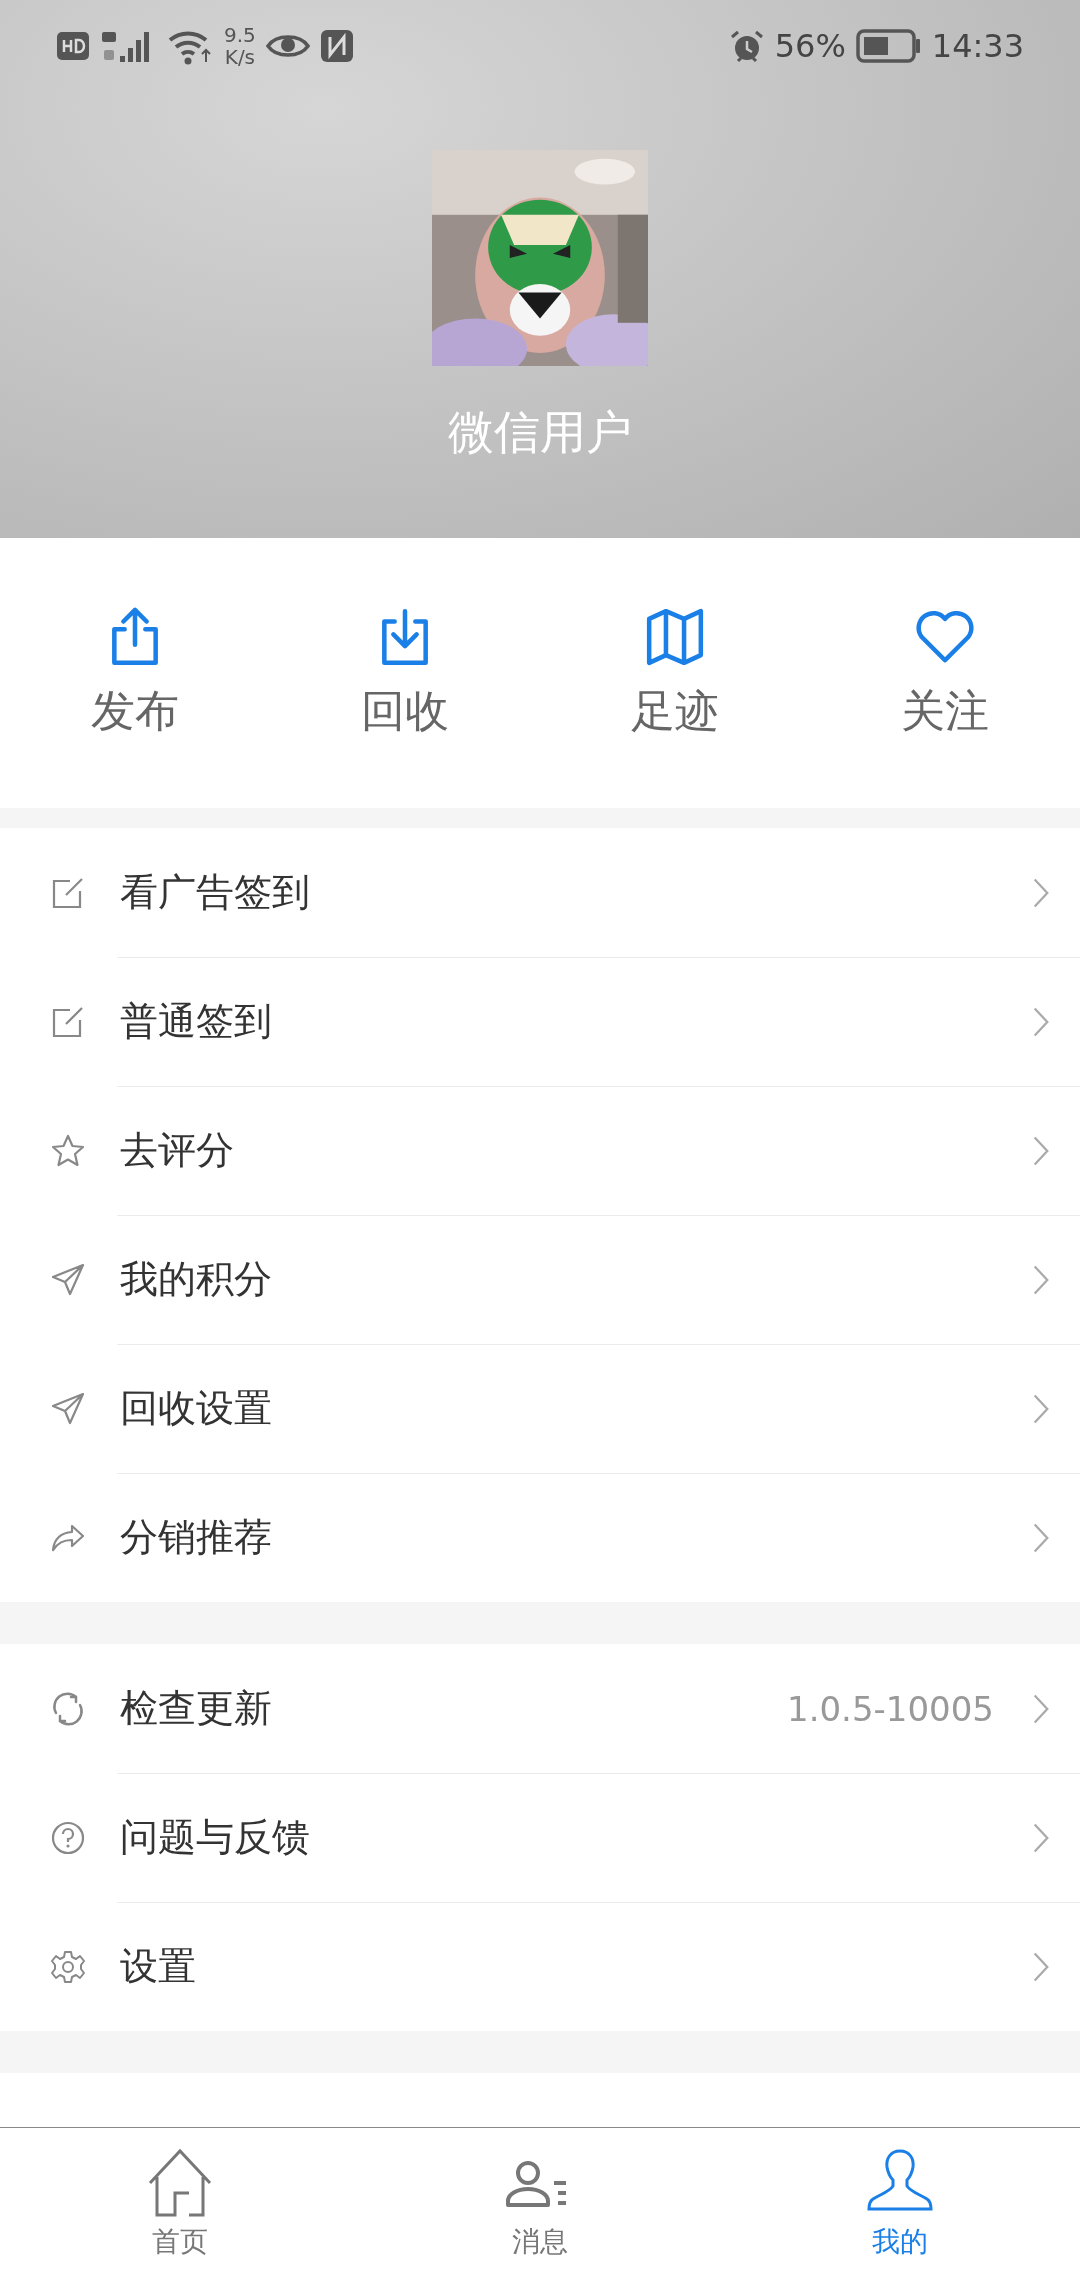 The width and height of the screenshot is (1080, 2280). What do you see at coordinates (336, 46) in the screenshot?
I see `nfc-icon` at bounding box center [336, 46].